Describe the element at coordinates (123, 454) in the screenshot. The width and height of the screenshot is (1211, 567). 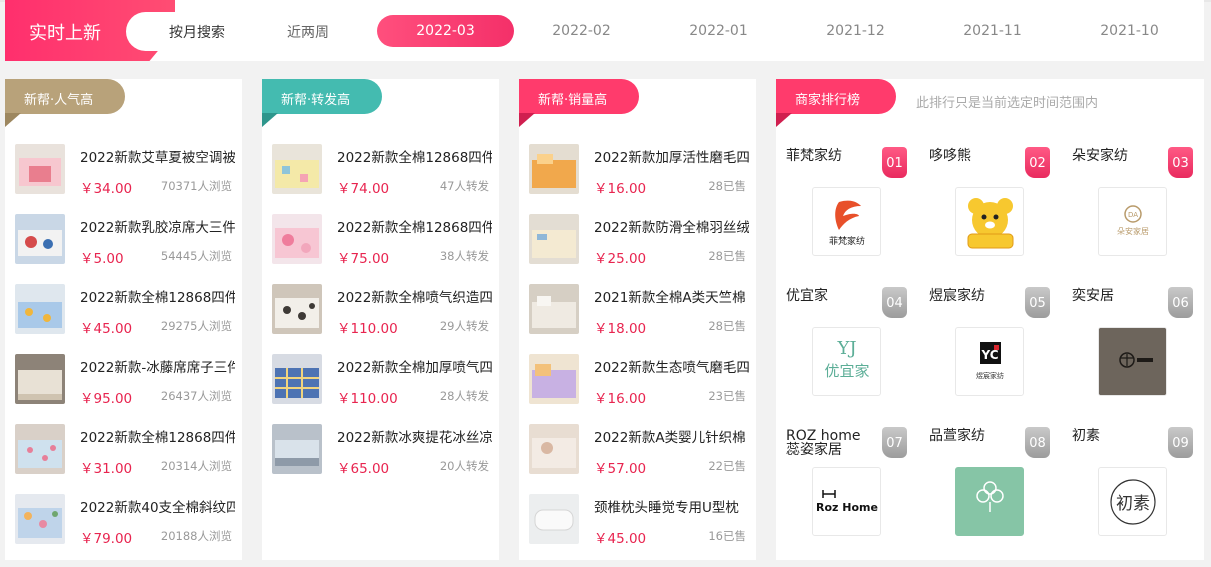
I see `product-item: 2022新款全棉12868四件 ￥31.00 20314人浏览` at that location.